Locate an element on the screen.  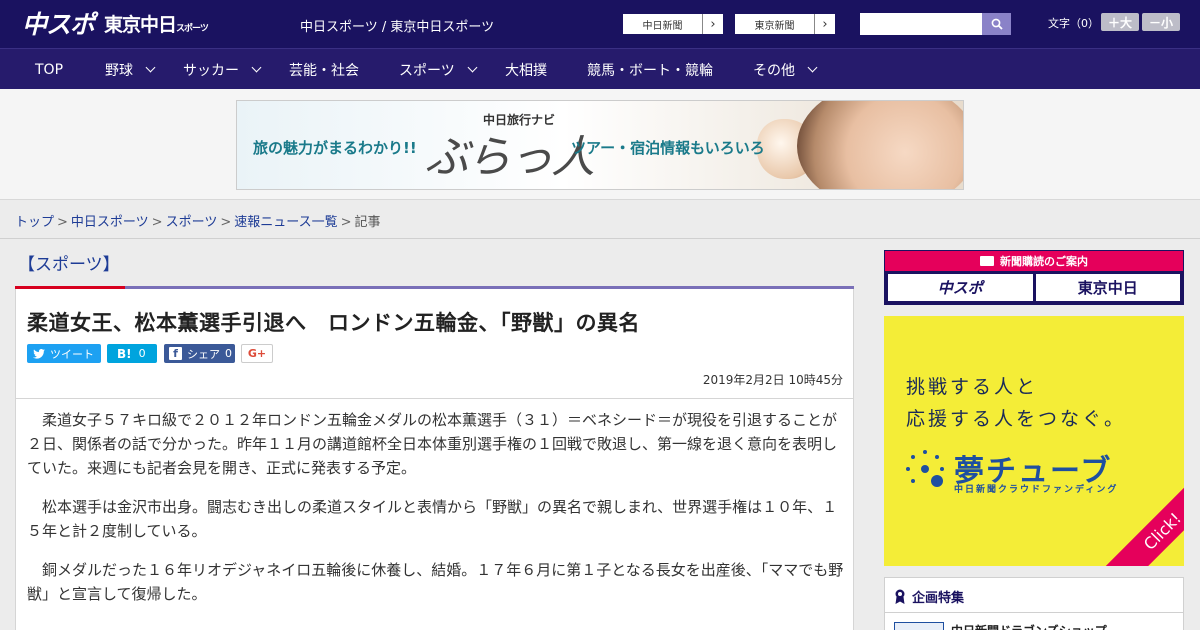
feature-title: 企画特集 is located at coordinates (938, 598).